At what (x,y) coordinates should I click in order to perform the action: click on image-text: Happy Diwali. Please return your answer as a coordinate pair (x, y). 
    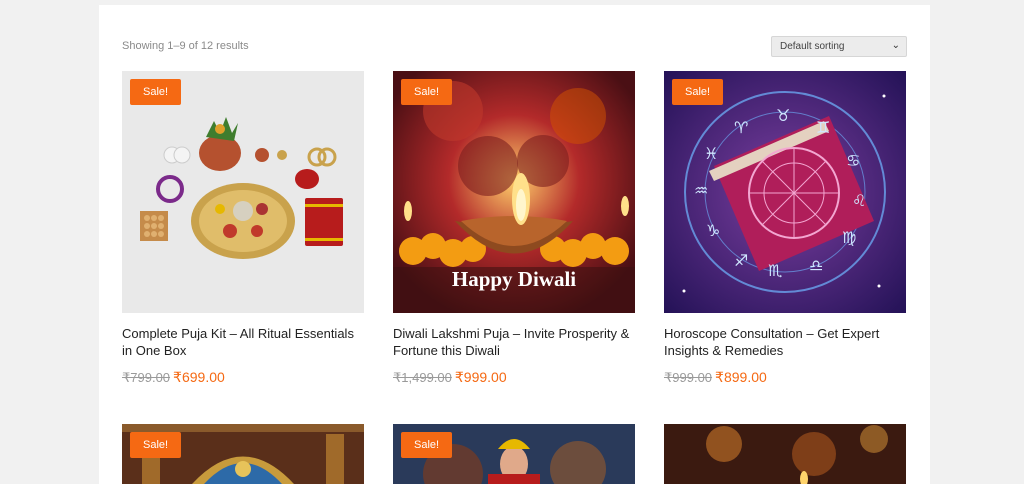
    Looking at the image, I should click on (514, 279).